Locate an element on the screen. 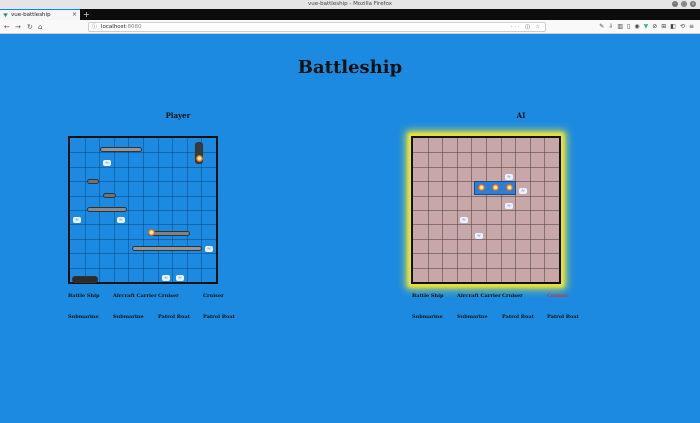  bookmark-star-icon: ☆ is located at coordinates (539, 27).